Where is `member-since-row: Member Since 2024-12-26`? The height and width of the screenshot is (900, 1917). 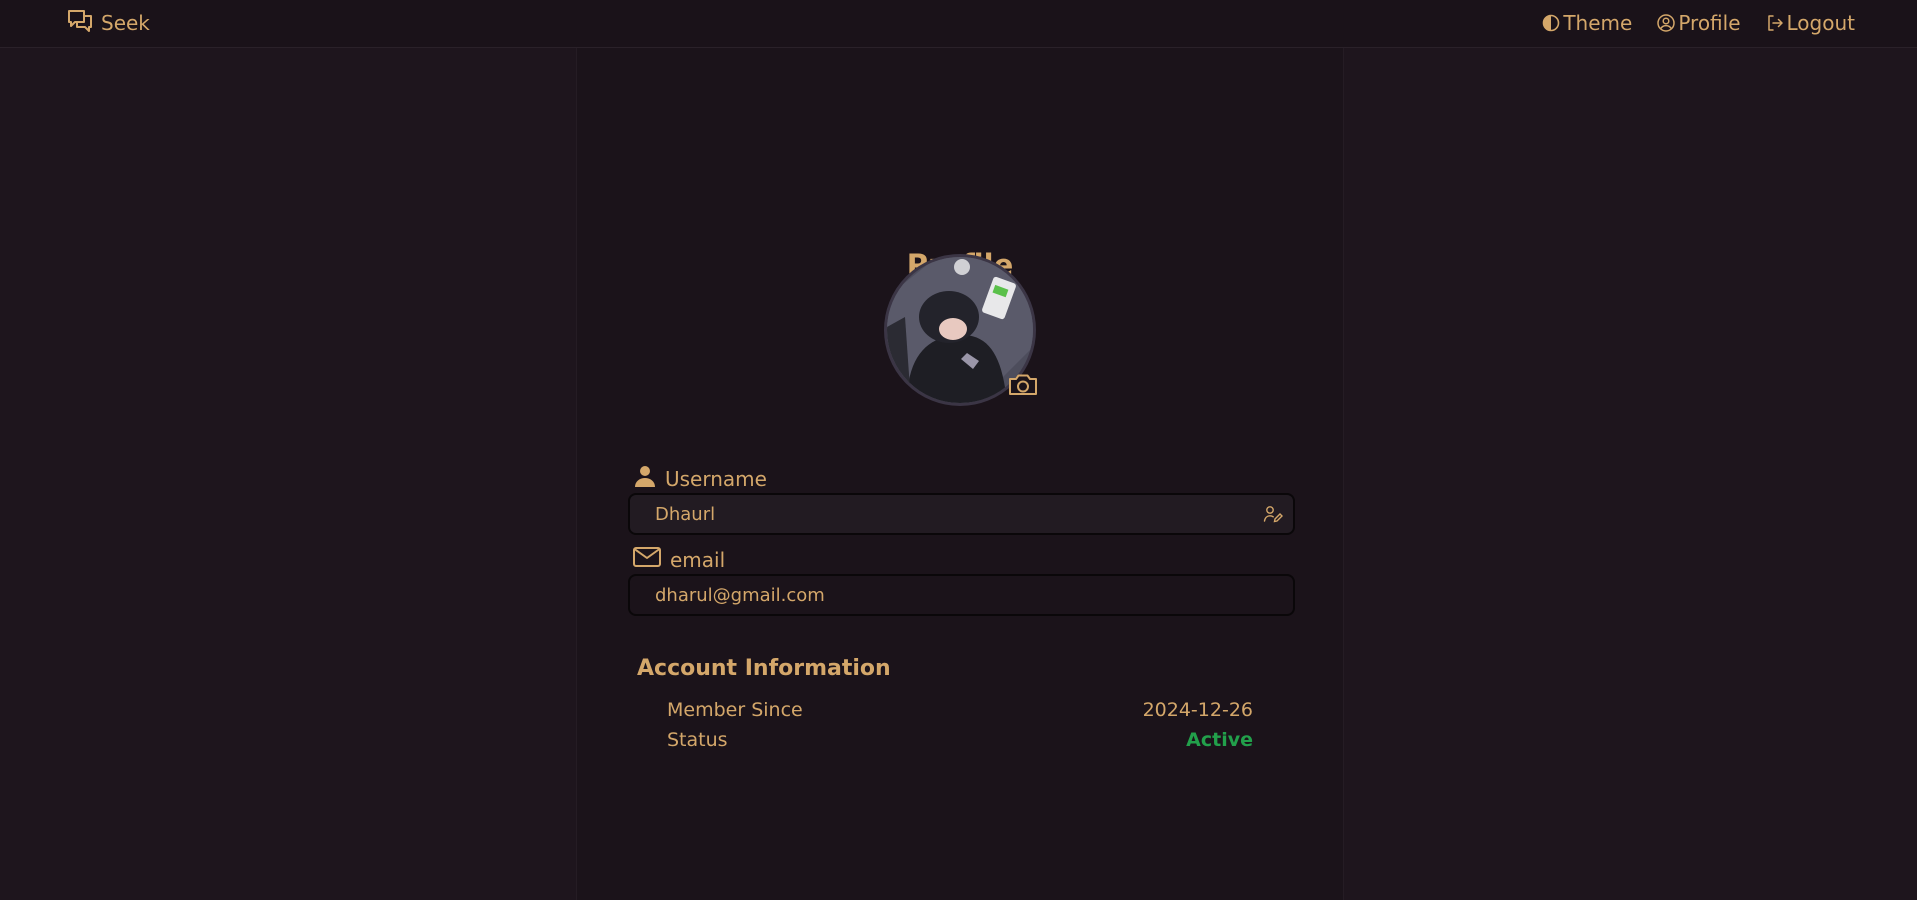
member-since-row: Member Since 2024-12-26 is located at coordinates (960, 710).